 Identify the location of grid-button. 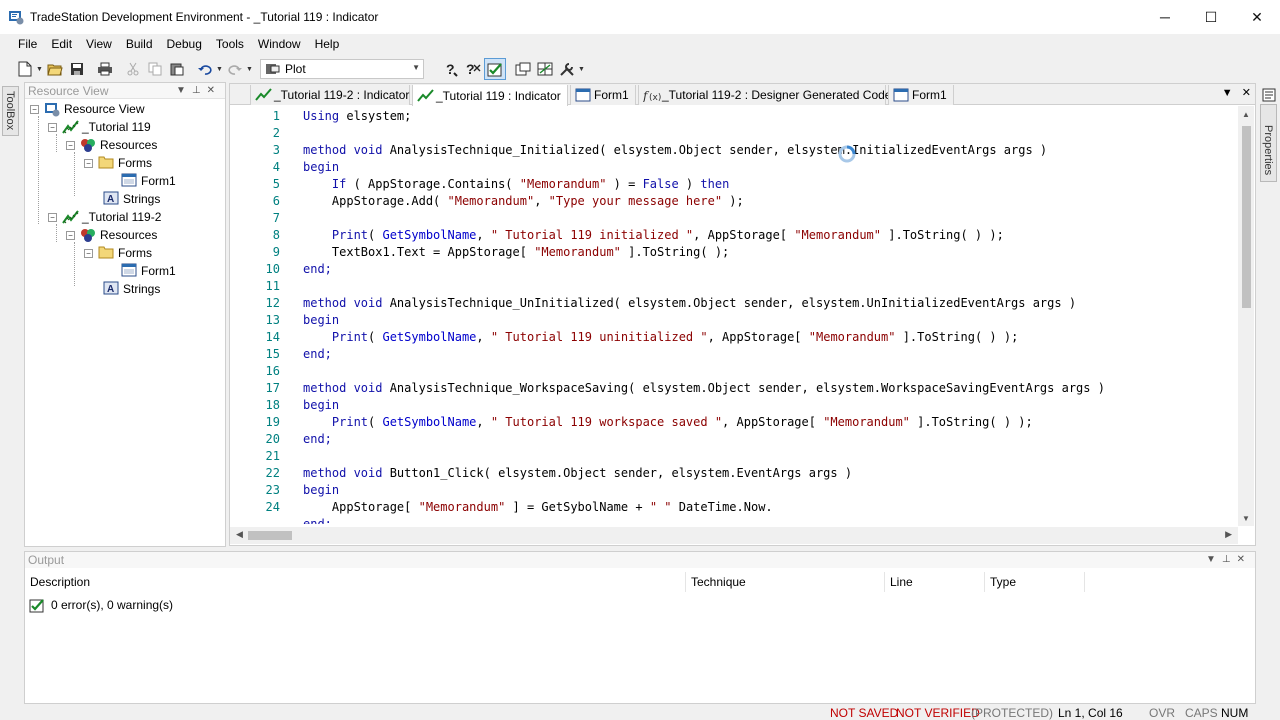
(545, 69).